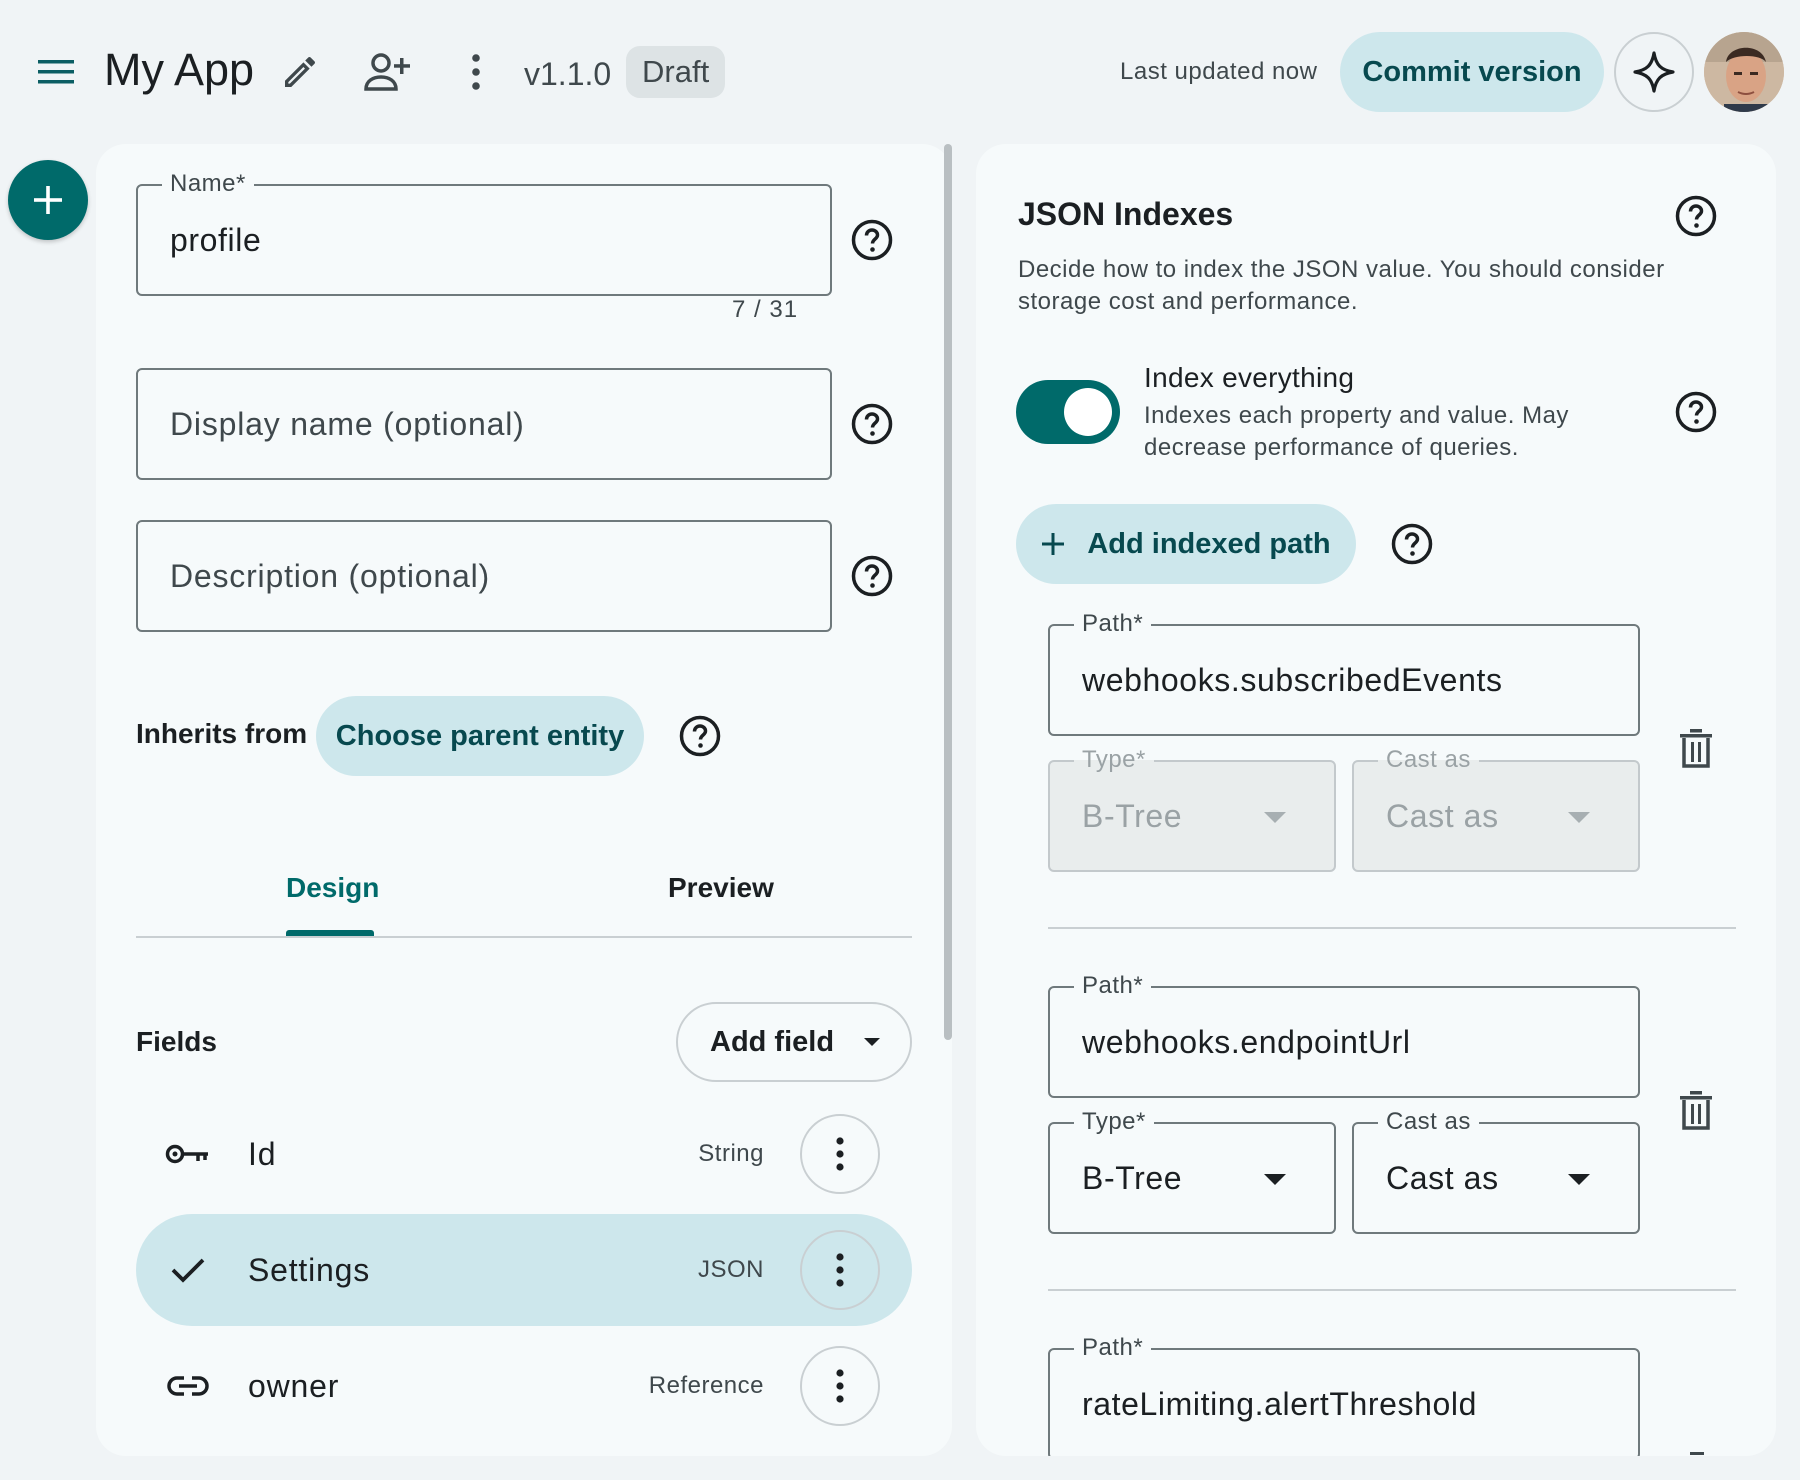  What do you see at coordinates (347, 423) in the screenshot?
I see `display-name-placeholder: Display name (optional)` at bounding box center [347, 423].